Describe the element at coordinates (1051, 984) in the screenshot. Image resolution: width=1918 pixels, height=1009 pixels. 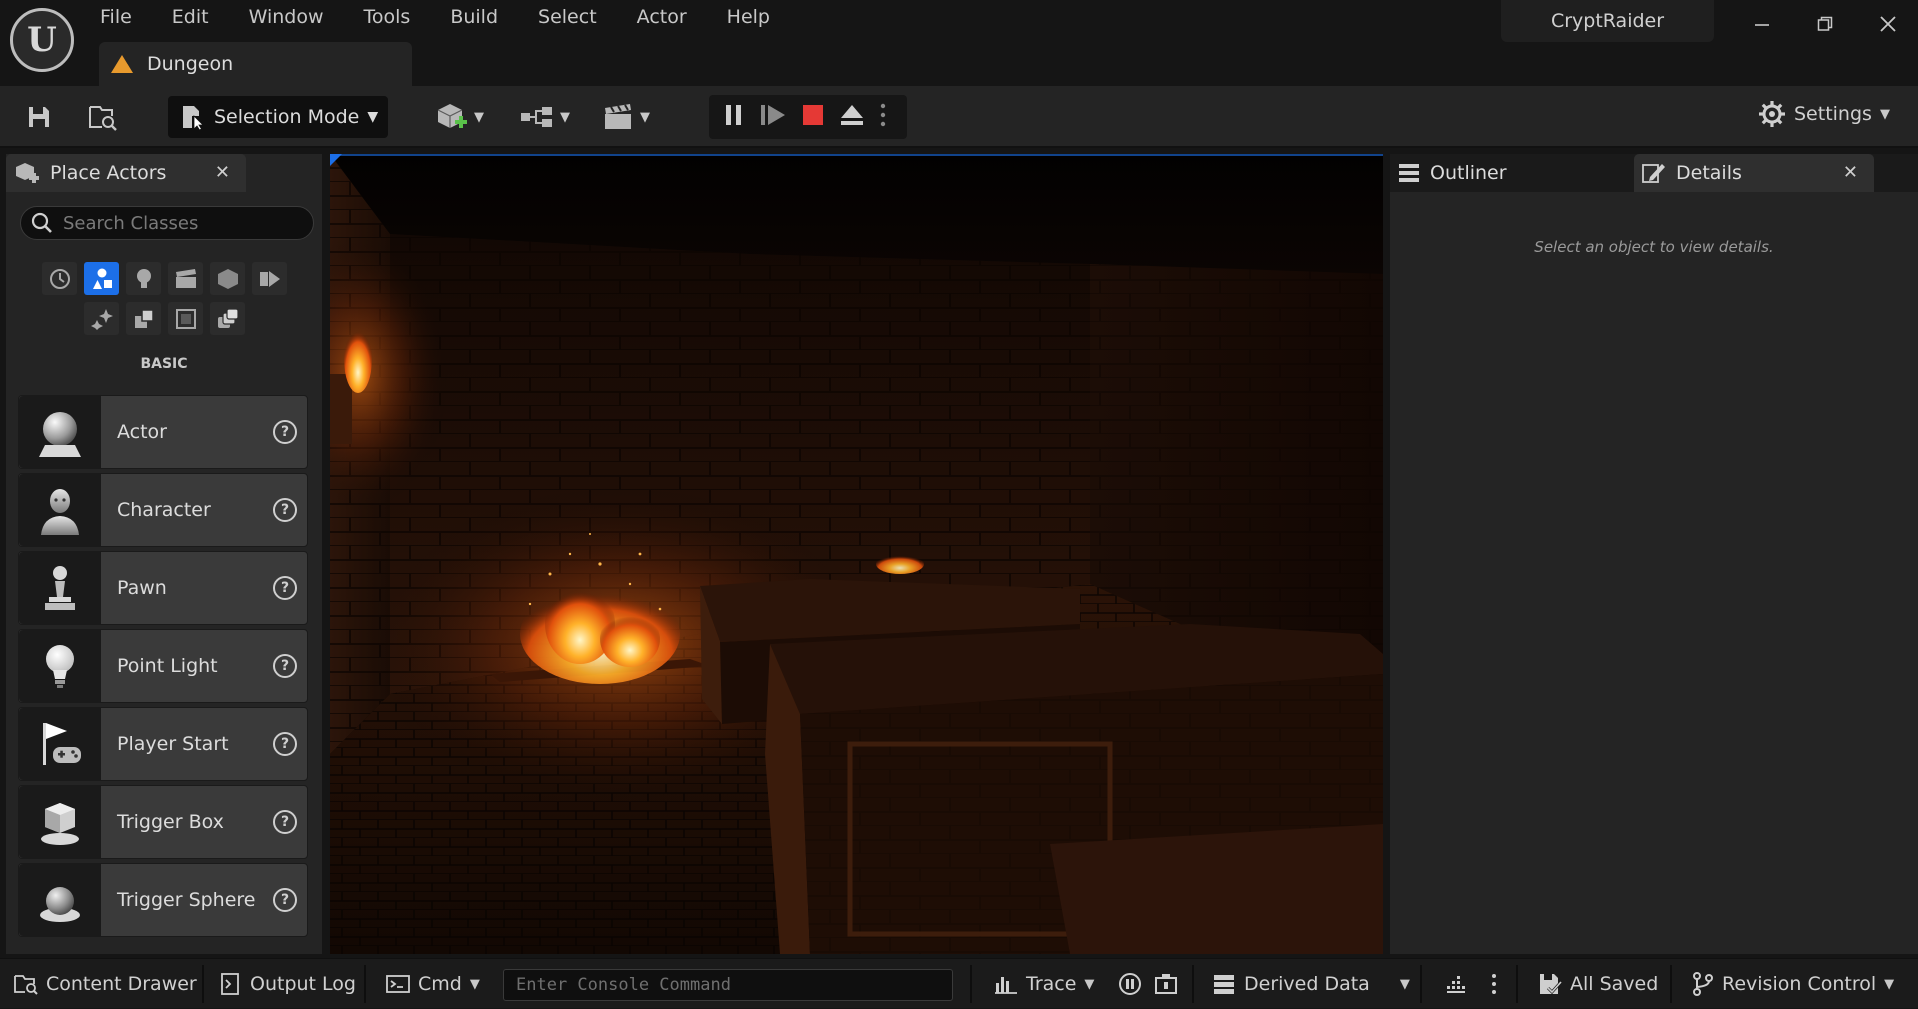
I see `trace-label: Trace` at that location.